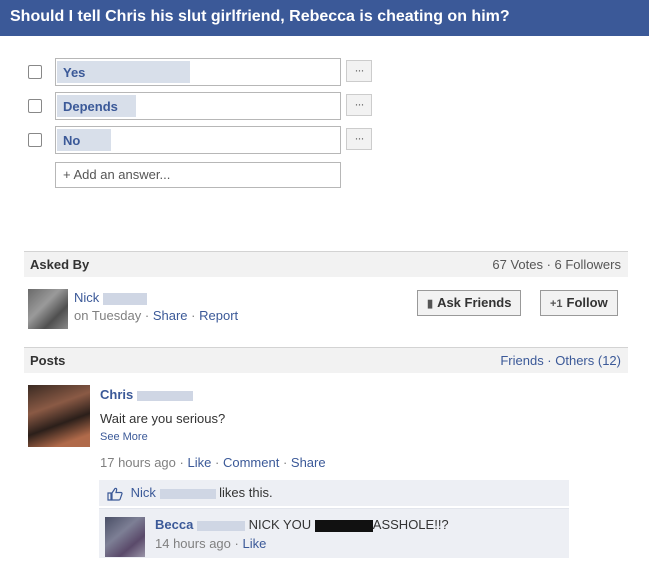  Describe the element at coordinates (587, 302) in the screenshot. I see `follow-label: Follow` at that location.